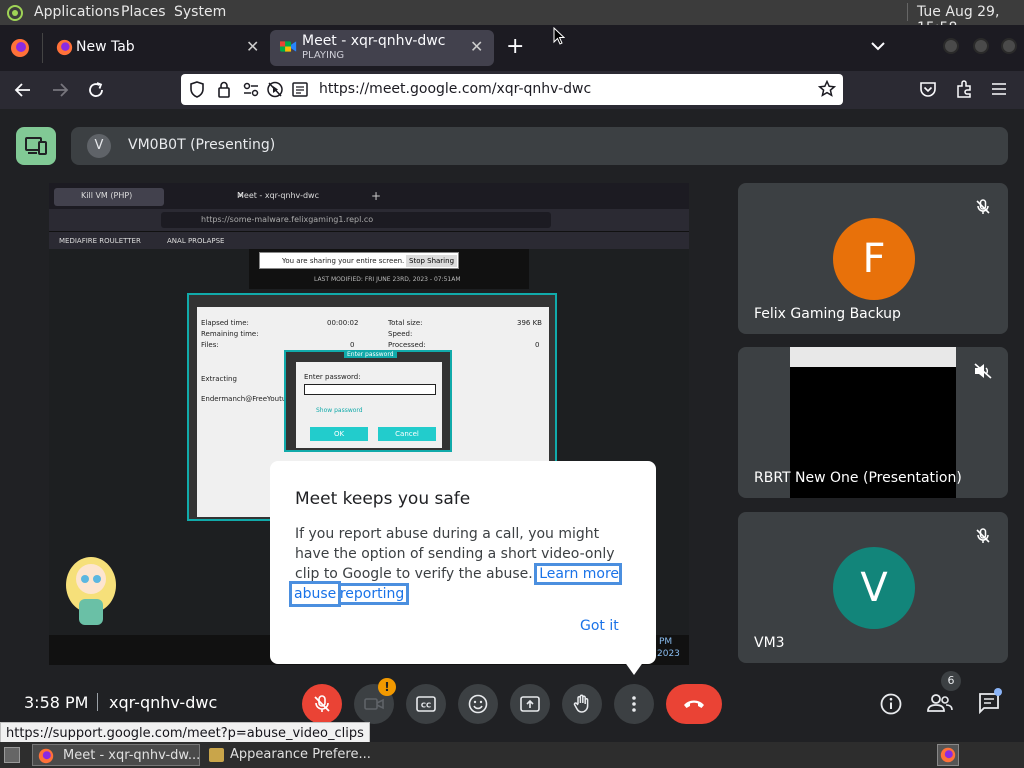 The image size is (1024, 768). What do you see at coordinates (539, 146) in the screenshot?
I see `presenter-bar: V VM0B0T (Presenting)` at bounding box center [539, 146].